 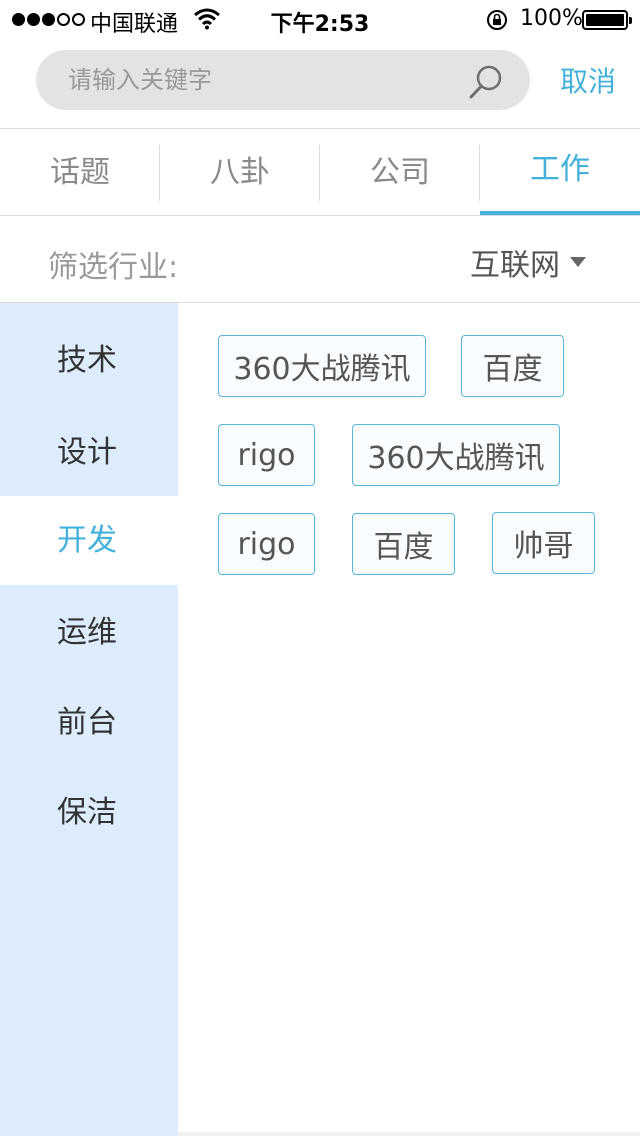 What do you see at coordinates (89, 813) in the screenshot?
I see `category-item-cleaning: 保洁` at bounding box center [89, 813].